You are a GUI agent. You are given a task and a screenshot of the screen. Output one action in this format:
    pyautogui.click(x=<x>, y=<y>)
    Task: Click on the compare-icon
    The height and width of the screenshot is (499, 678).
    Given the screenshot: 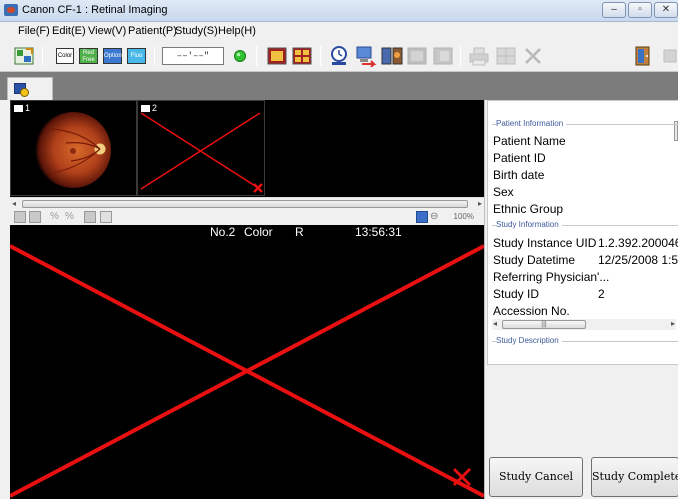 What is the action you would take?
    pyautogui.click(x=392, y=56)
    